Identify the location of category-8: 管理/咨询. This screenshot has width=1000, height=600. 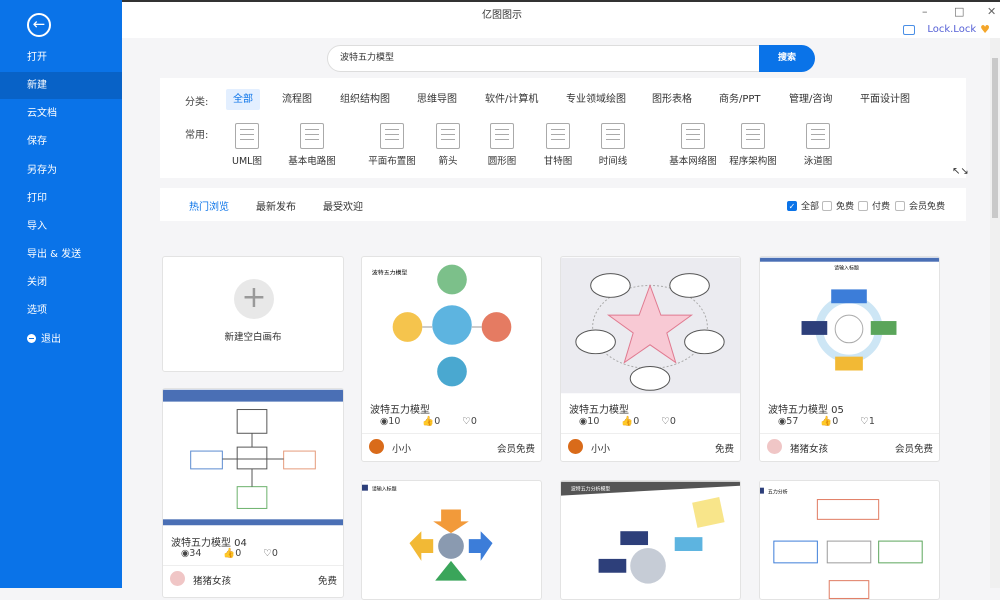
(810, 99).